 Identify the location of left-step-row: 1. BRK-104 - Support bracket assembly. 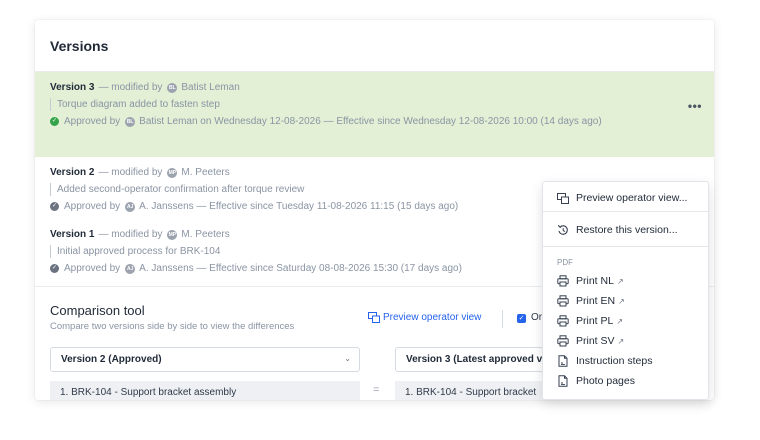
(205, 390).